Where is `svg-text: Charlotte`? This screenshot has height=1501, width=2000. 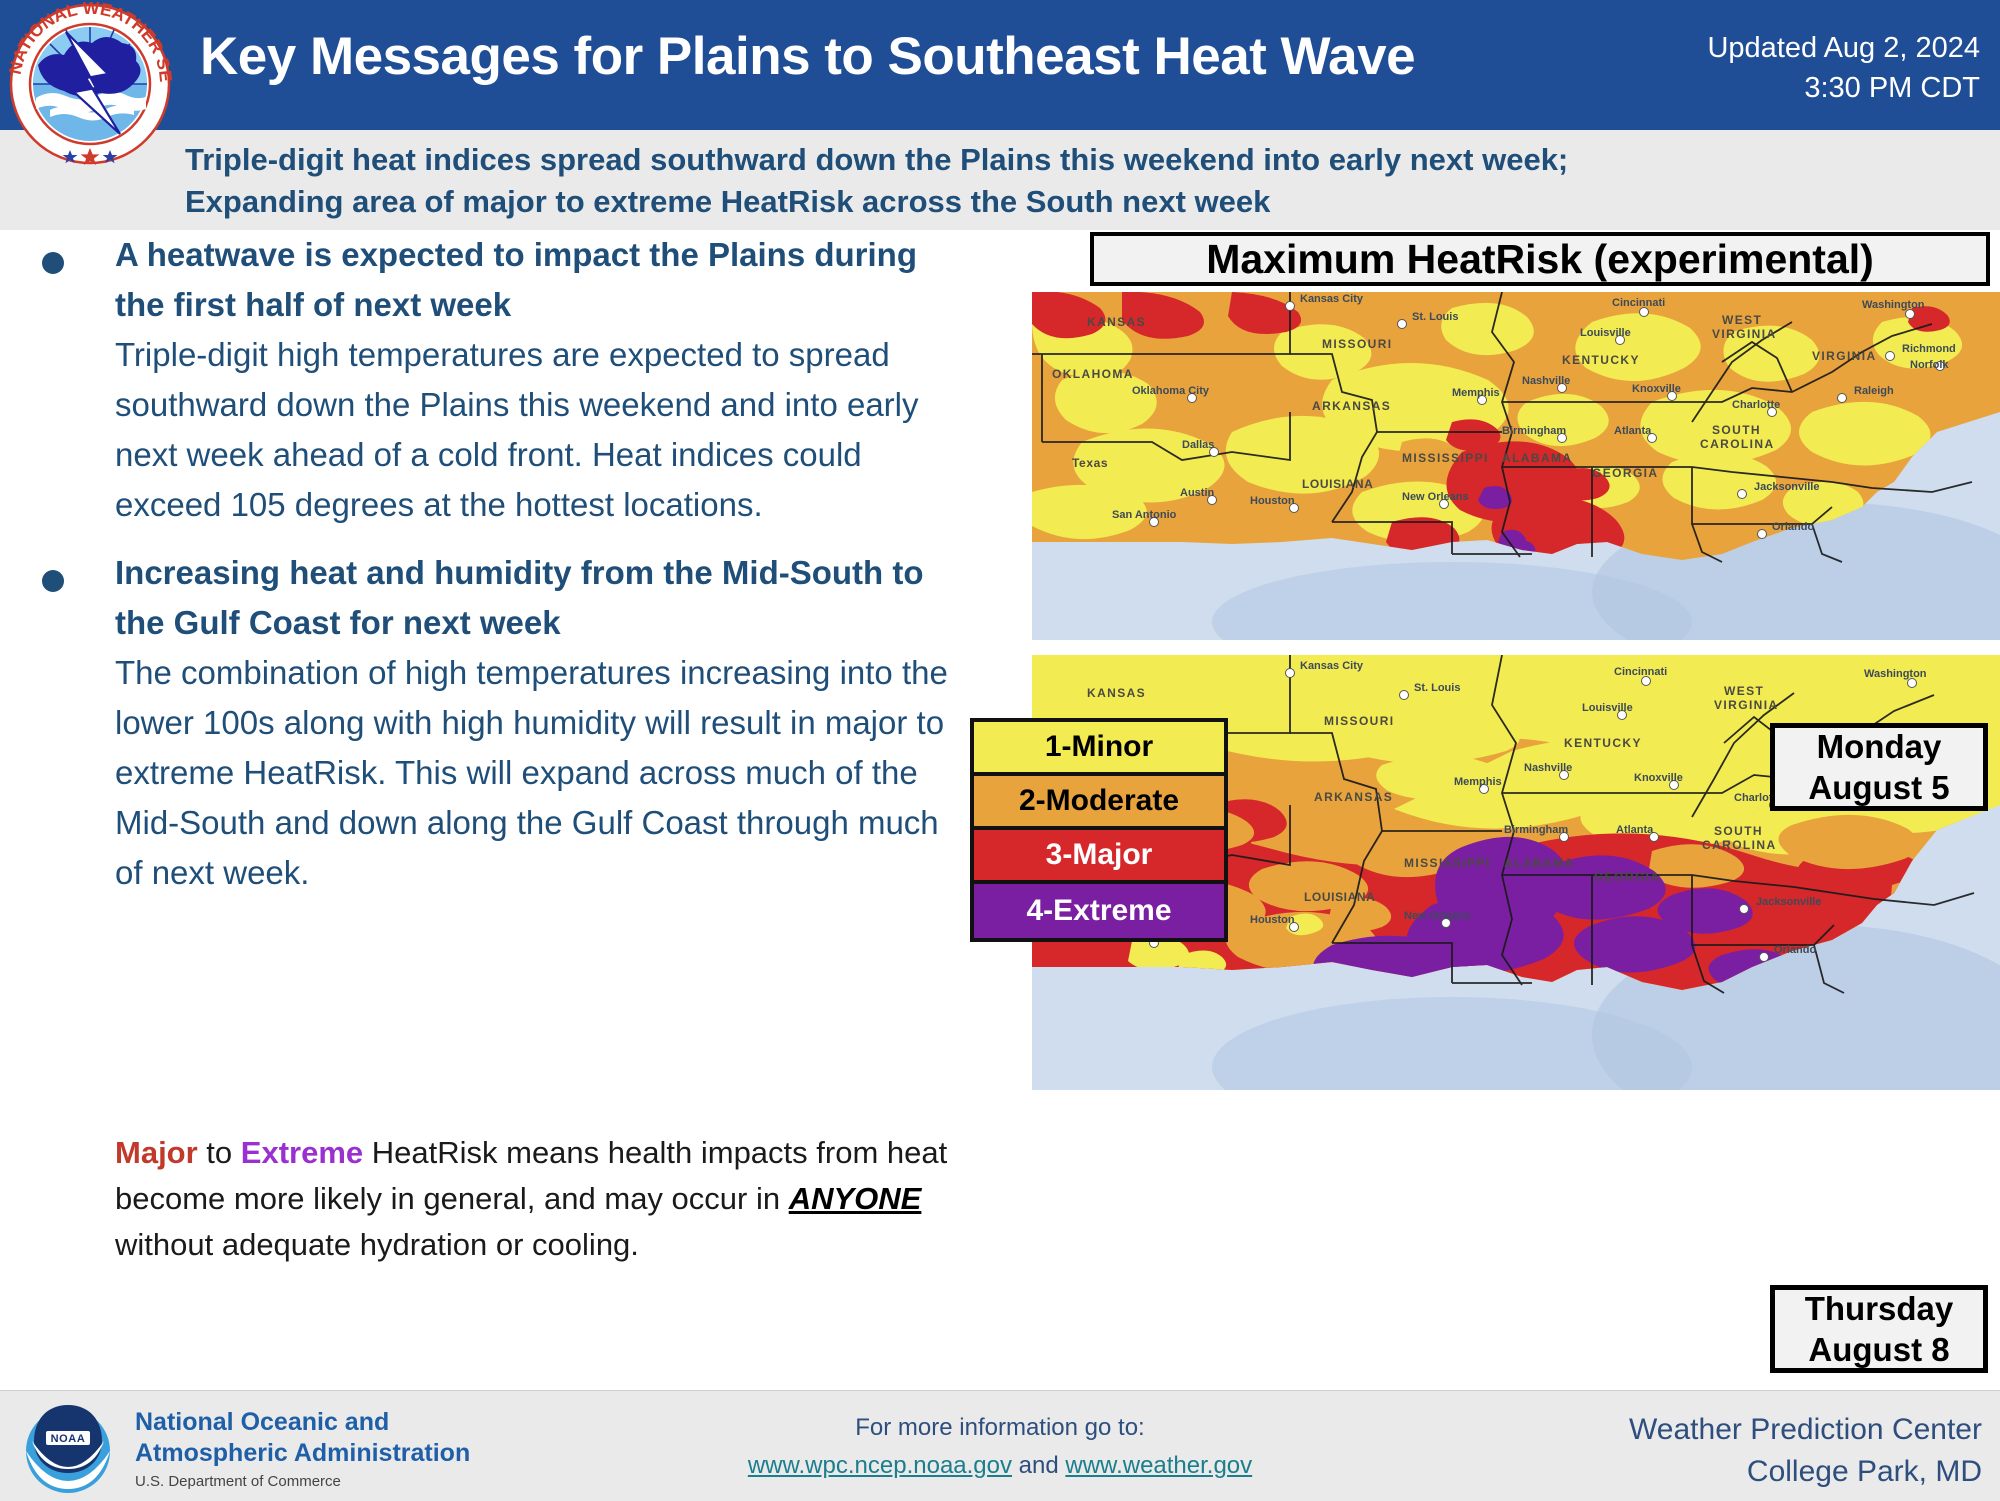 svg-text: Charlotte is located at coordinates (1756, 405).